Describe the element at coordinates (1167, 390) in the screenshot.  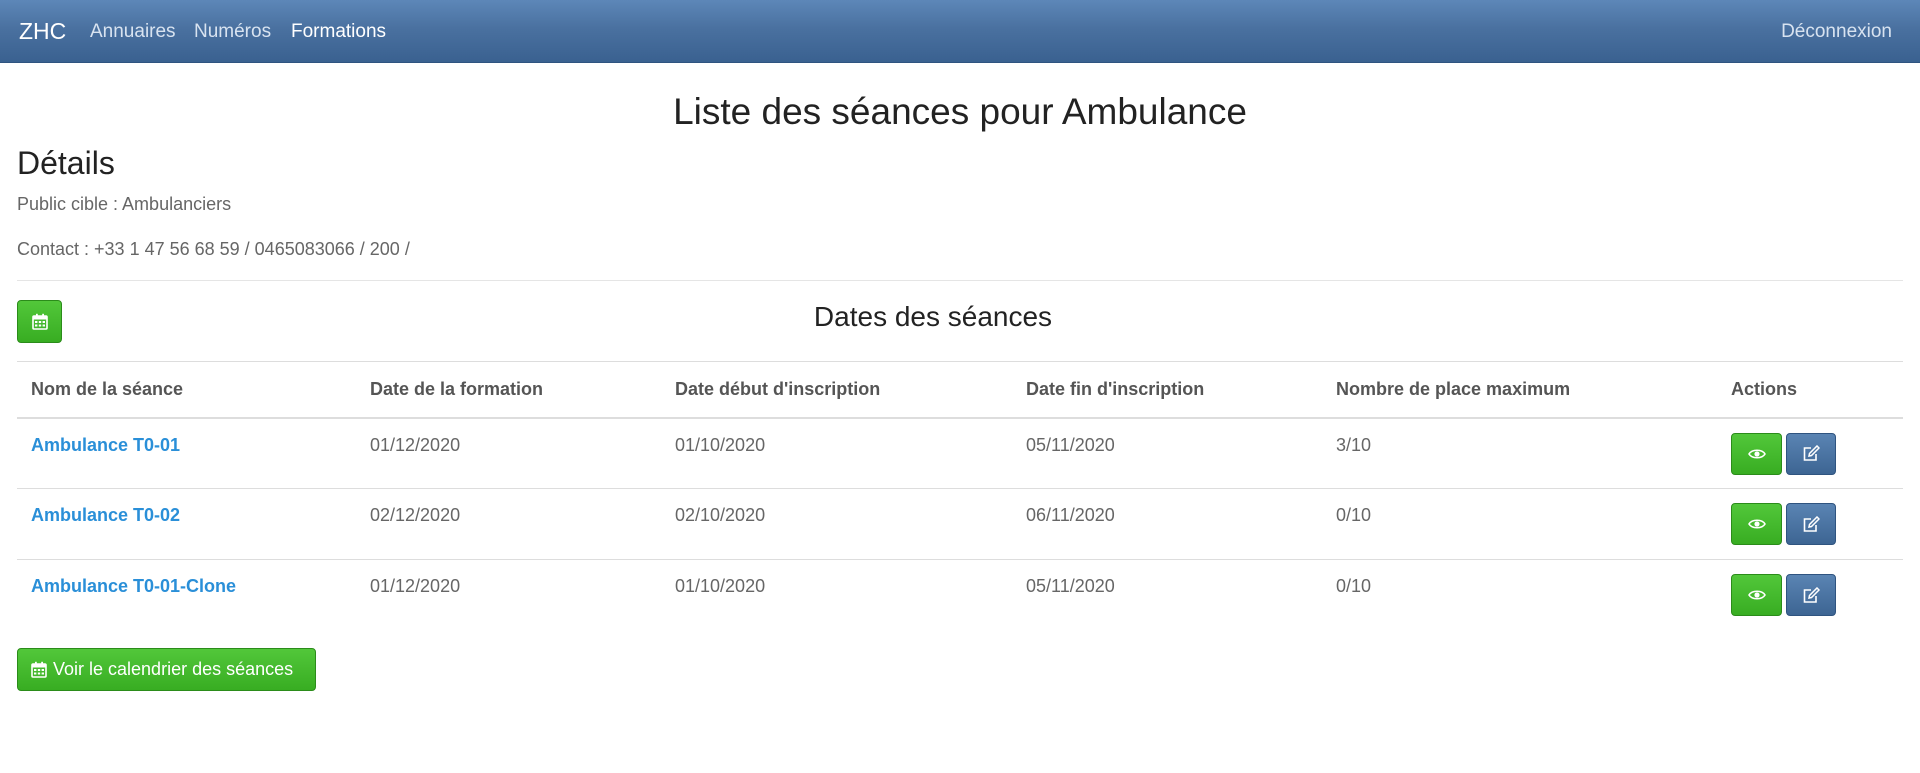
I see `header-end: Date fin d'inscription` at that location.